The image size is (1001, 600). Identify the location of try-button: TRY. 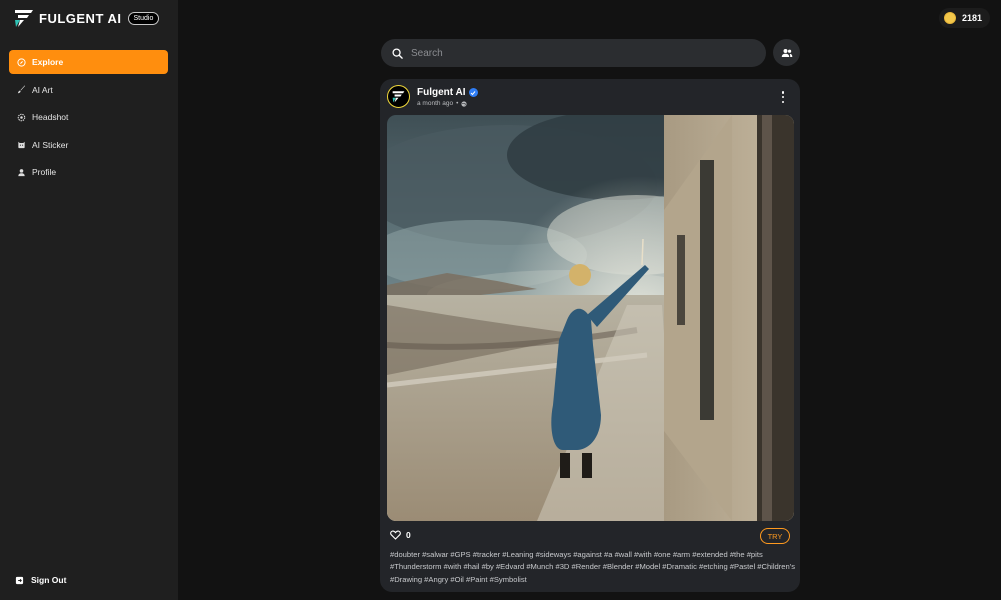
(775, 536).